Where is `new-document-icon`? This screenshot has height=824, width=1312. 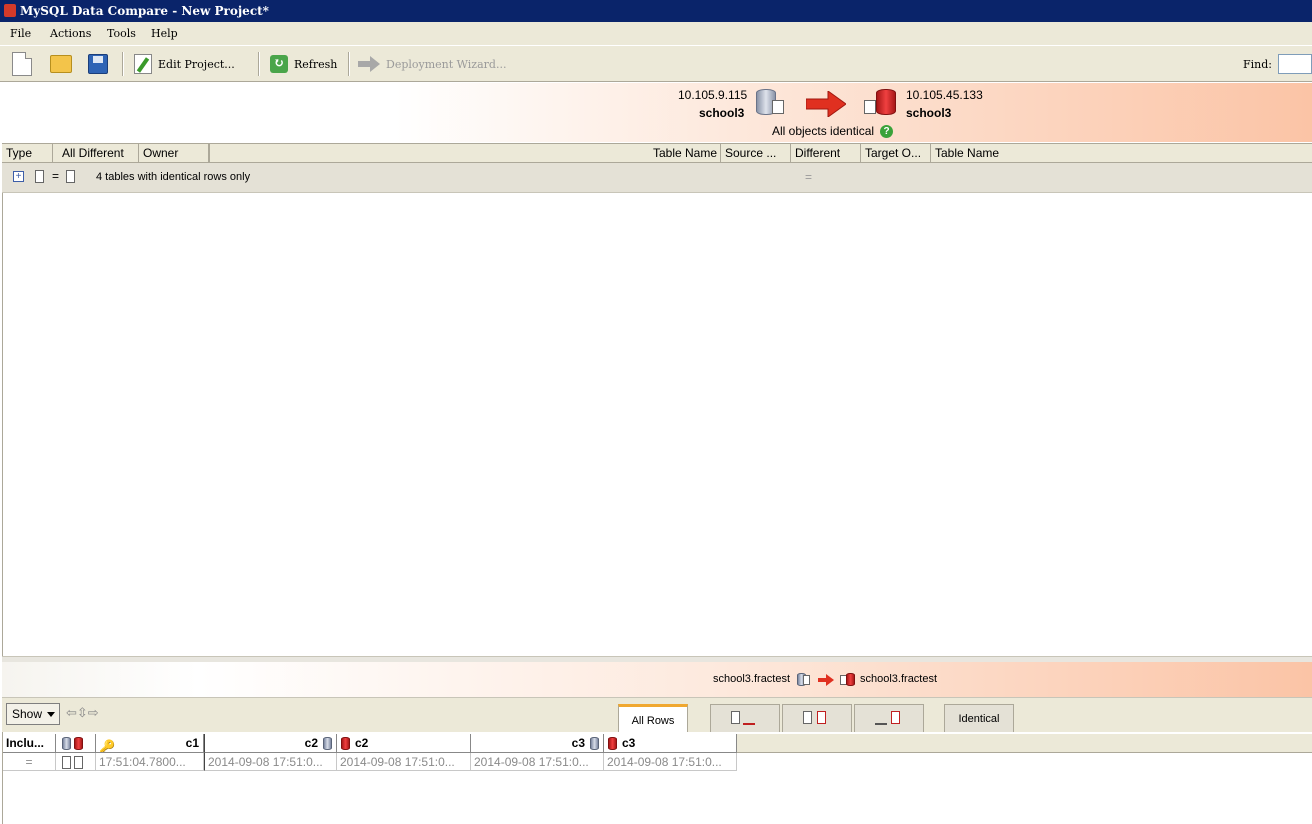
new-document-icon is located at coordinates (22, 64).